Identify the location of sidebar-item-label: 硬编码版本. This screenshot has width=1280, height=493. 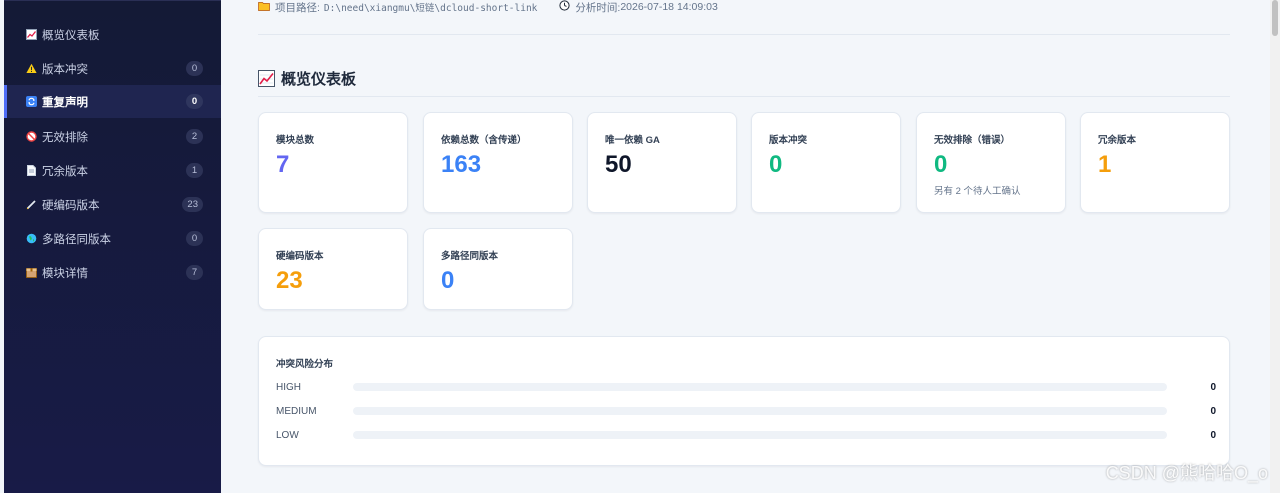
(71, 205).